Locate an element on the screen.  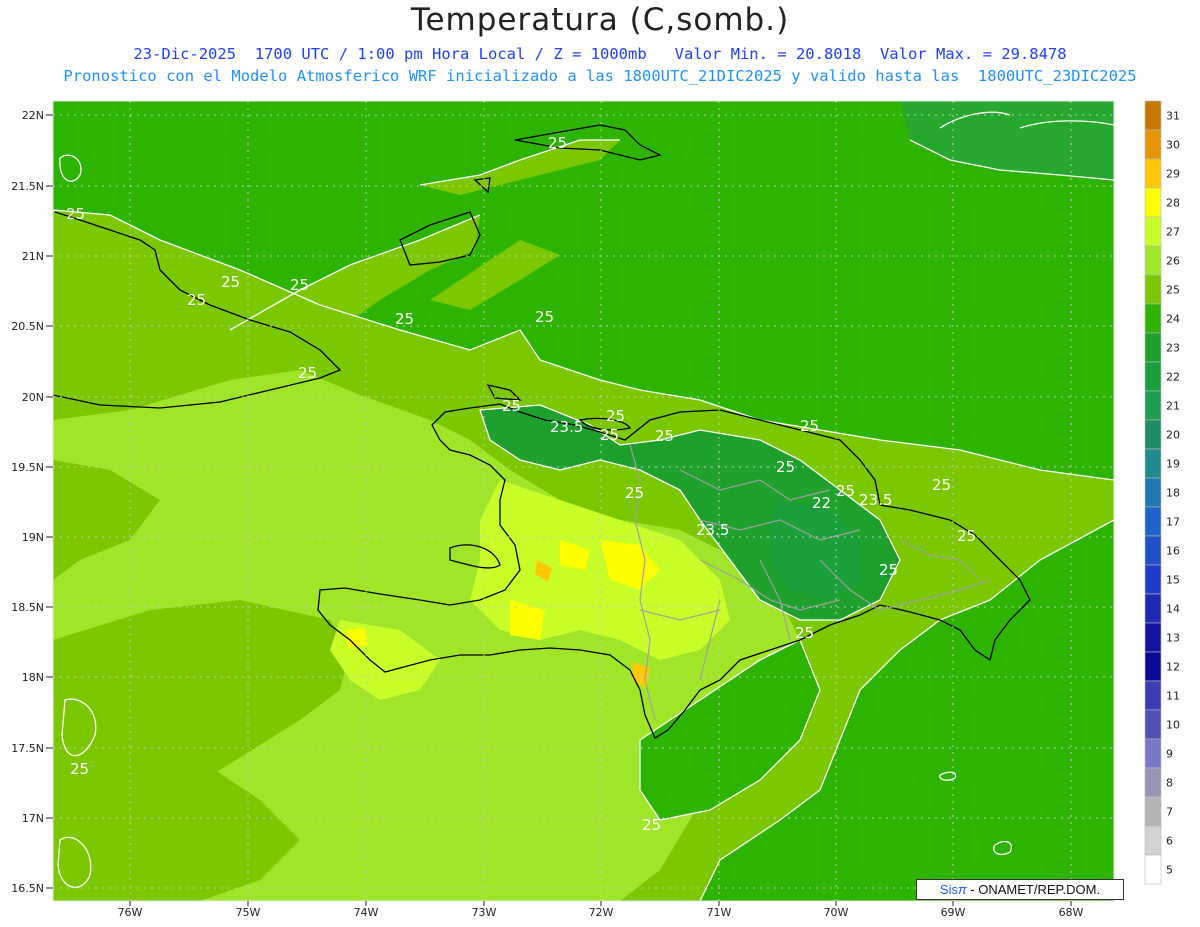
lat-label: 21.5N is located at coordinates (27, 186).